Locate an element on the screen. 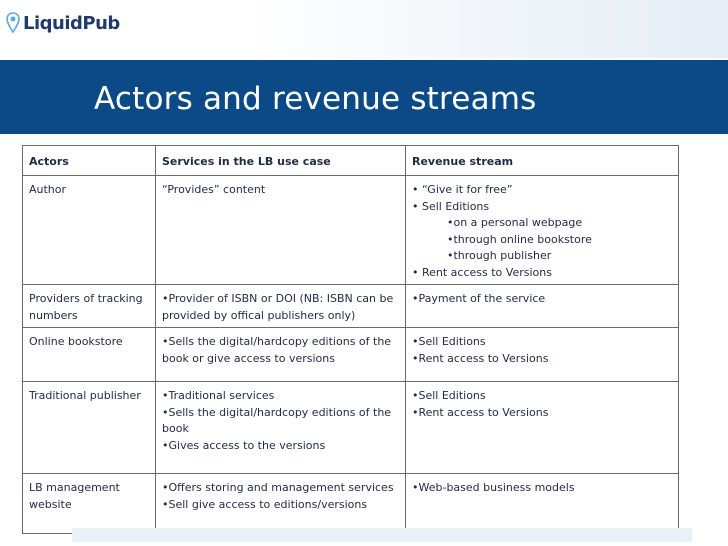 The width and height of the screenshot is (728, 546). service-item: •Sell give access to editions/versions is located at coordinates (265, 504).